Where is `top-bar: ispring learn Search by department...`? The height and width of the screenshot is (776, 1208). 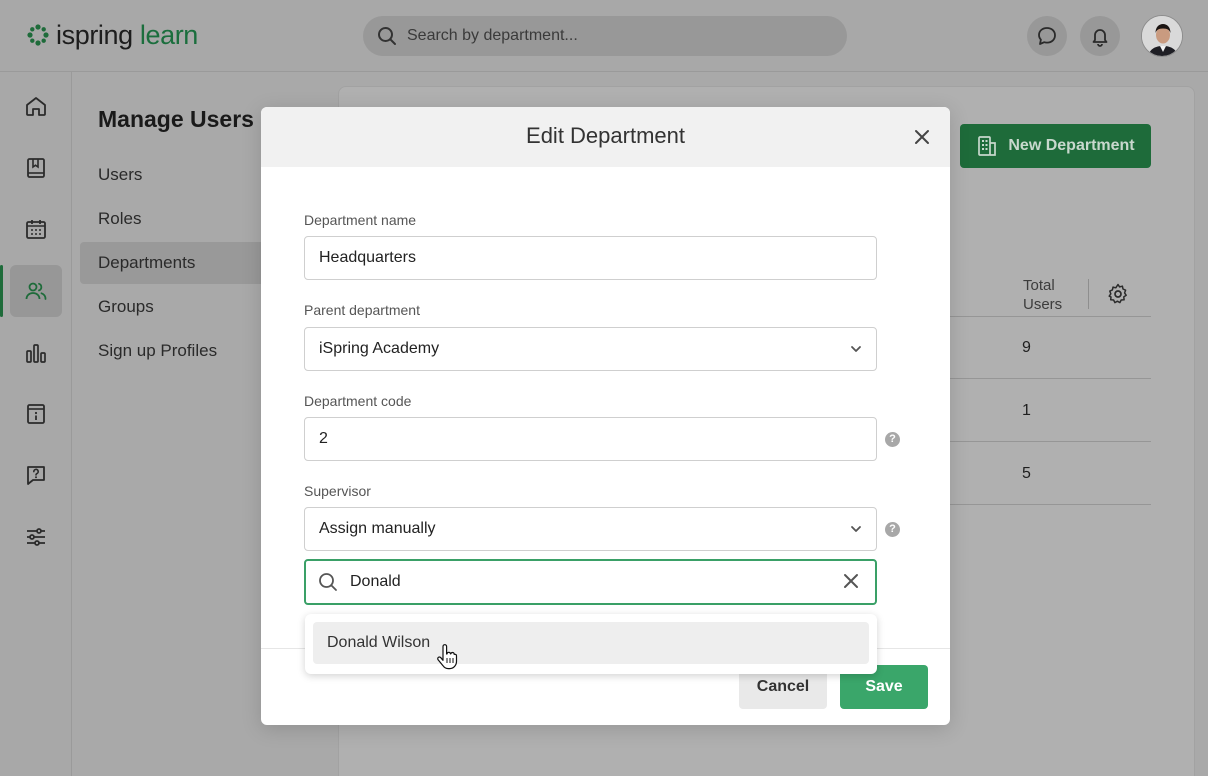
top-bar: ispring learn Search by department... is located at coordinates (604, 36).